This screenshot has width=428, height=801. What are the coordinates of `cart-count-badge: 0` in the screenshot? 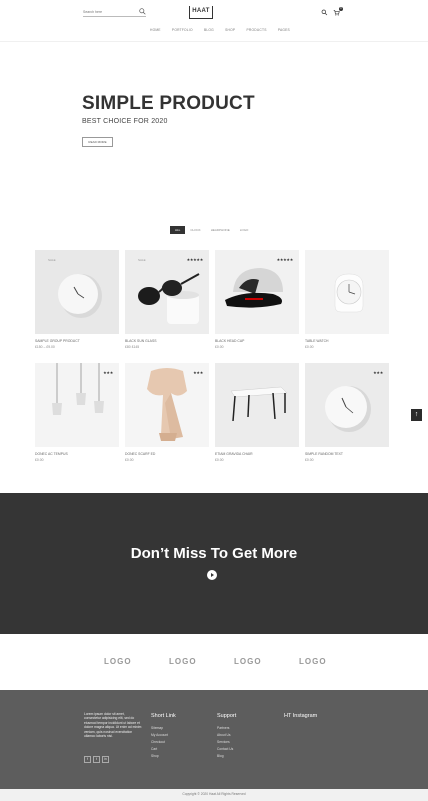 It's located at (341, 9).